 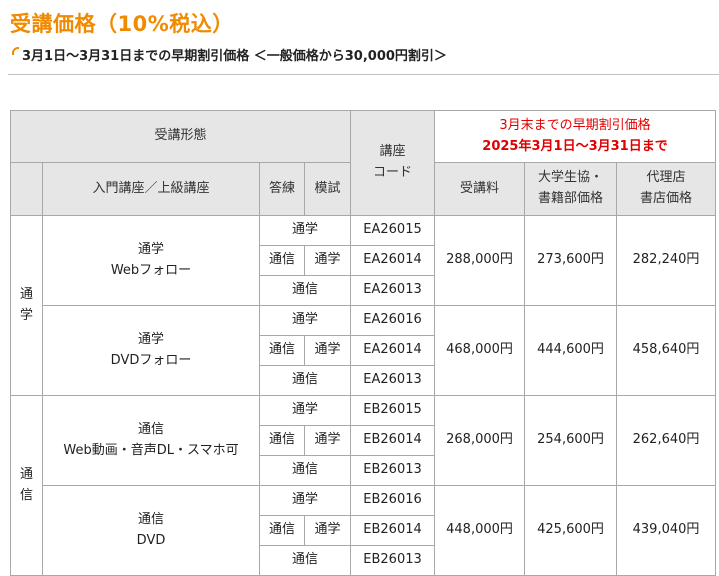 I want to click on course-name: 通学 DVDフォロー, so click(x=151, y=350).